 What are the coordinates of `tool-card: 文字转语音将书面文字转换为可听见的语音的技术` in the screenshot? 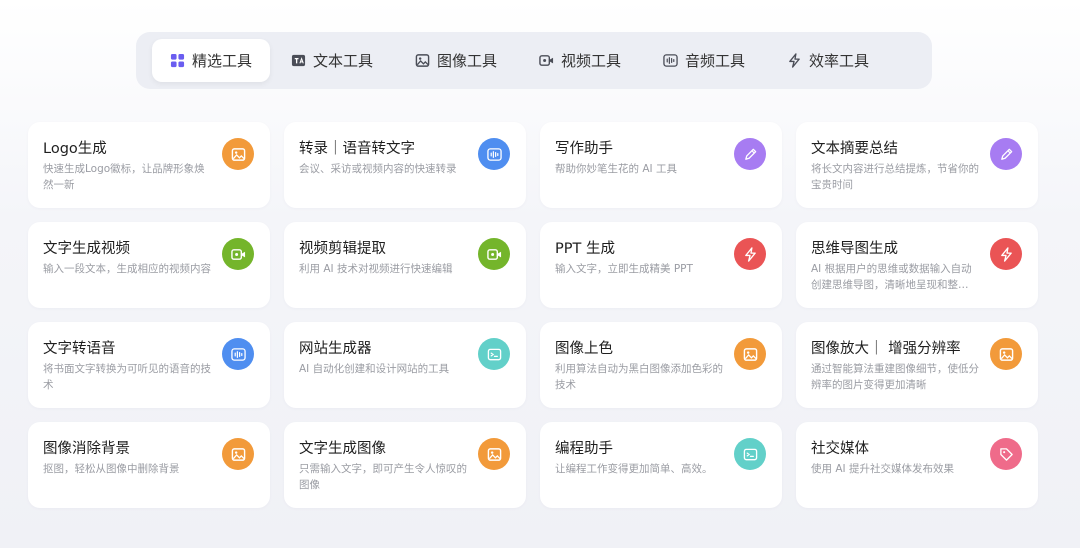 It's located at (149, 365).